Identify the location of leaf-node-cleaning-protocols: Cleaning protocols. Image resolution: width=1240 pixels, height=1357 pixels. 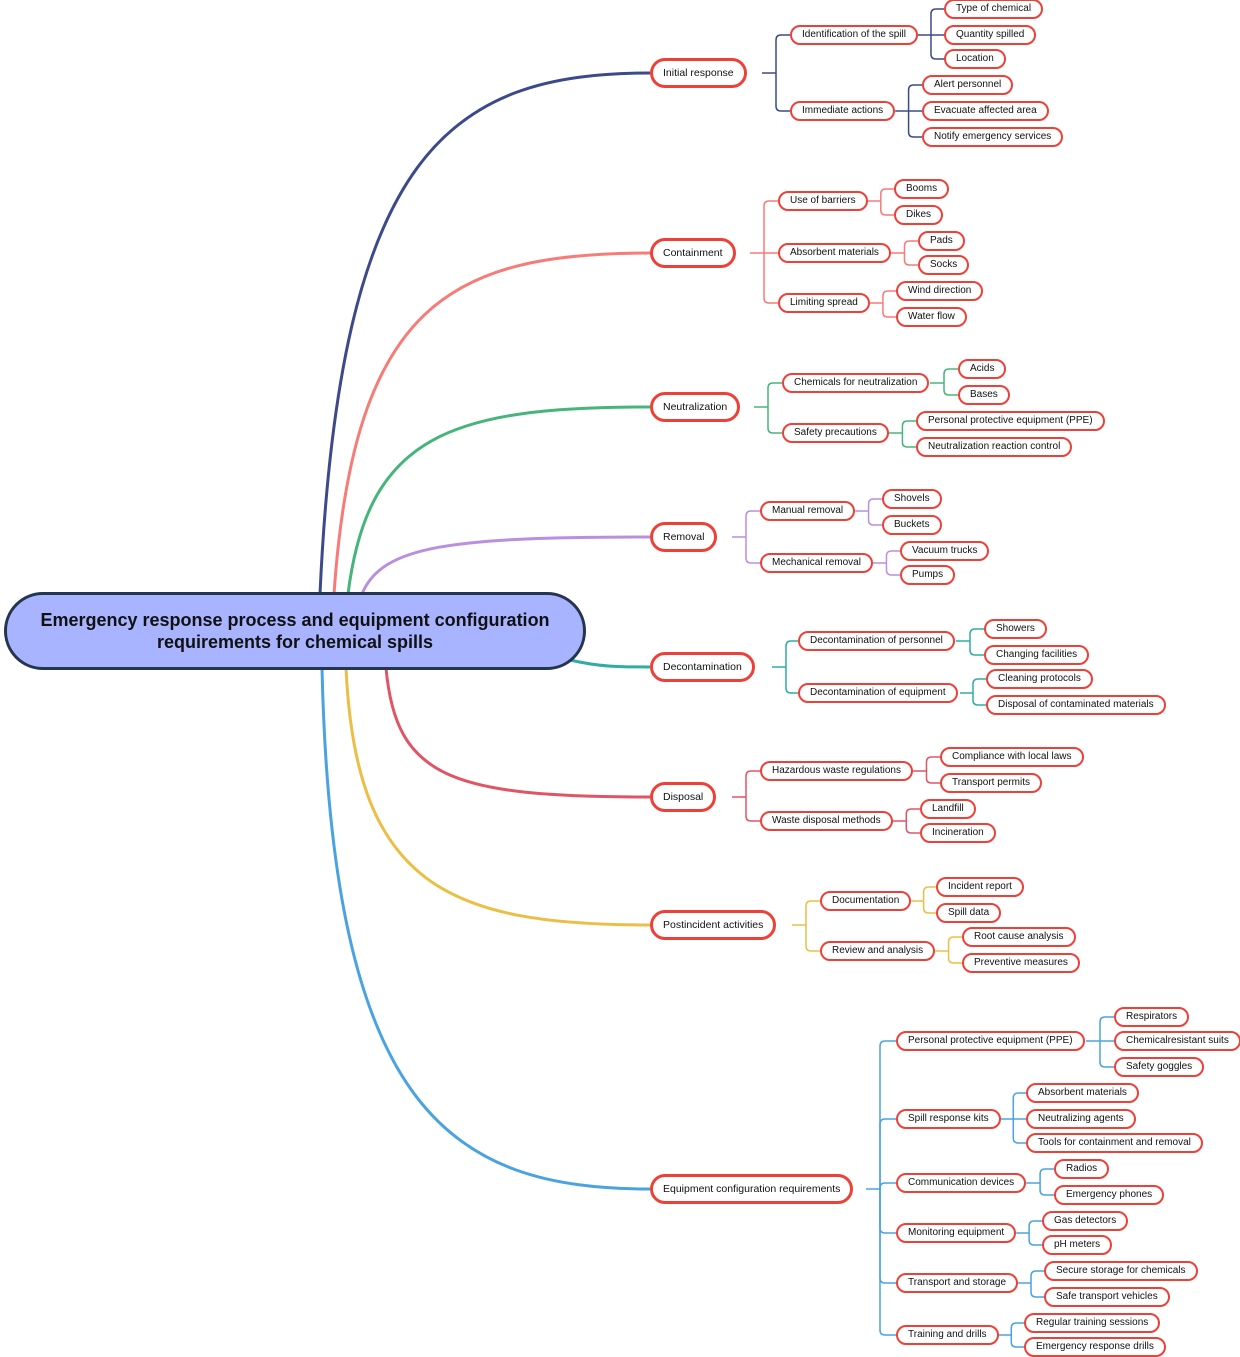
(1039, 679).